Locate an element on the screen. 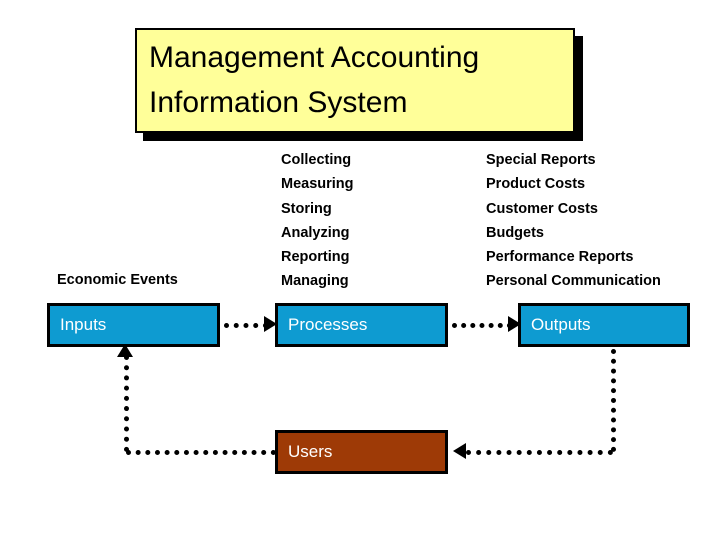  flow-box-users-label: Users is located at coordinates (310, 451).